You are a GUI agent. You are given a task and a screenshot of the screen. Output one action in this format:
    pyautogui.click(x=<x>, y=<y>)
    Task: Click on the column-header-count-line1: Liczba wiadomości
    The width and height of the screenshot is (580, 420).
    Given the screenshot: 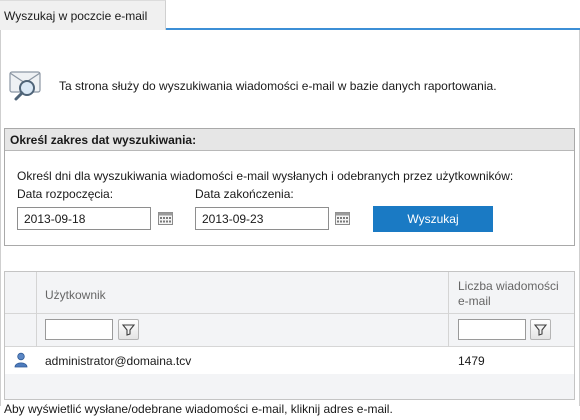 What is the action you would take?
    pyautogui.click(x=508, y=286)
    